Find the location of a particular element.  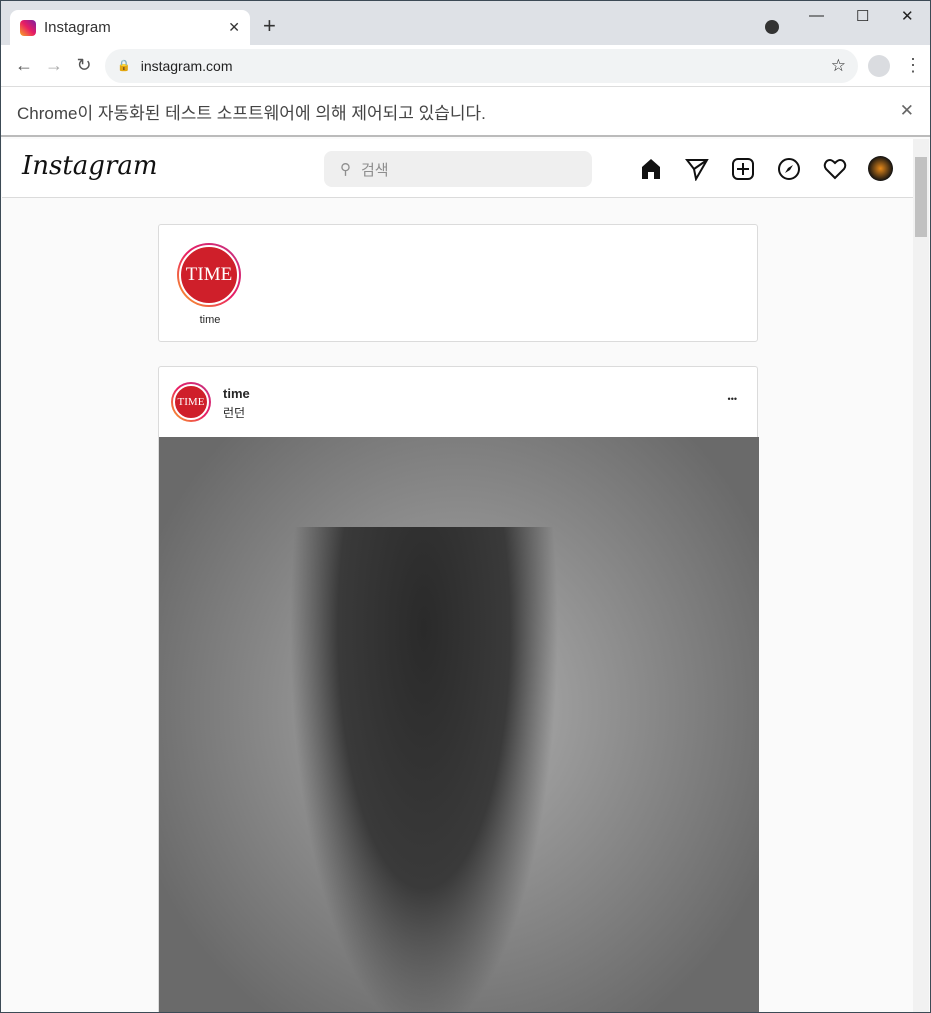

search-placeholder: 검색 is located at coordinates (375, 170).